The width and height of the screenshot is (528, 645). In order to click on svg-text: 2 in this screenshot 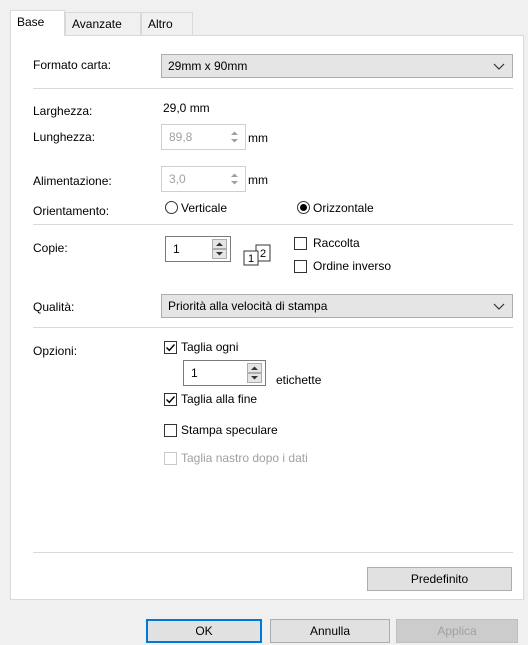, I will do `click(263, 254)`.